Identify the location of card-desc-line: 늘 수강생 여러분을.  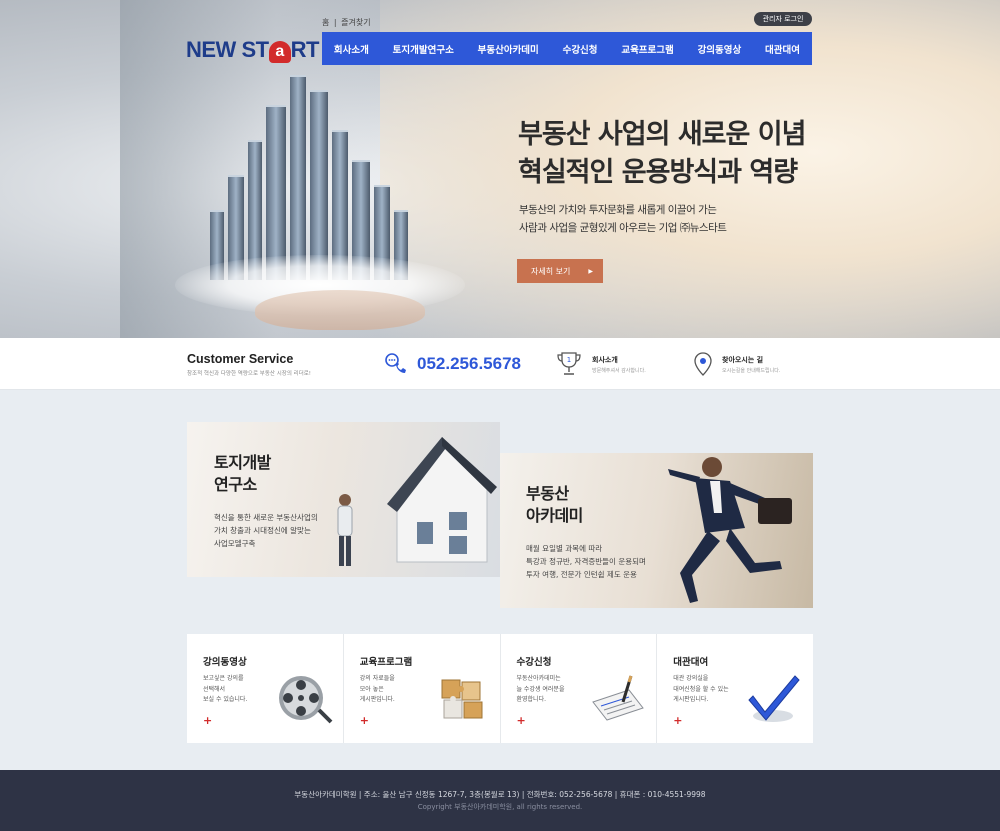
(540, 689).